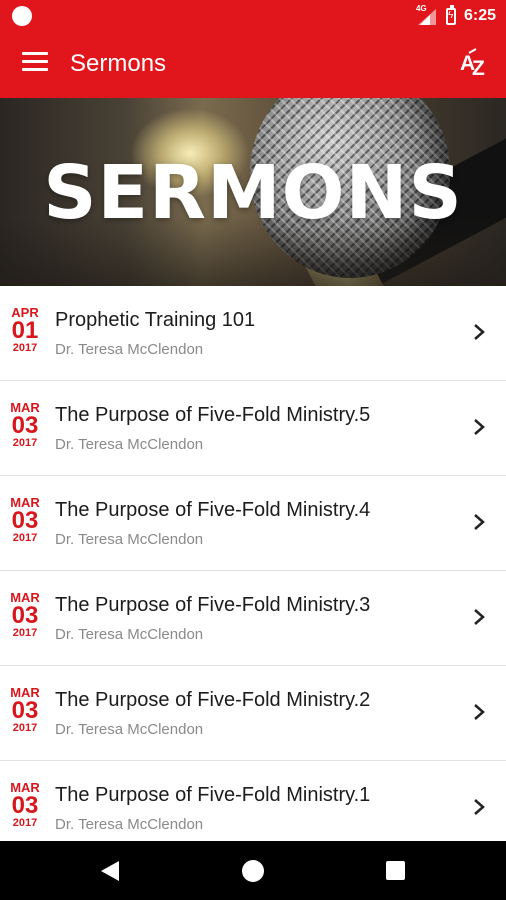 The width and height of the screenshot is (506, 900). Describe the element at coordinates (213, 605) in the screenshot. I see `sermon-title: The Purpose of Five-Fold Ministry.3` at that location.